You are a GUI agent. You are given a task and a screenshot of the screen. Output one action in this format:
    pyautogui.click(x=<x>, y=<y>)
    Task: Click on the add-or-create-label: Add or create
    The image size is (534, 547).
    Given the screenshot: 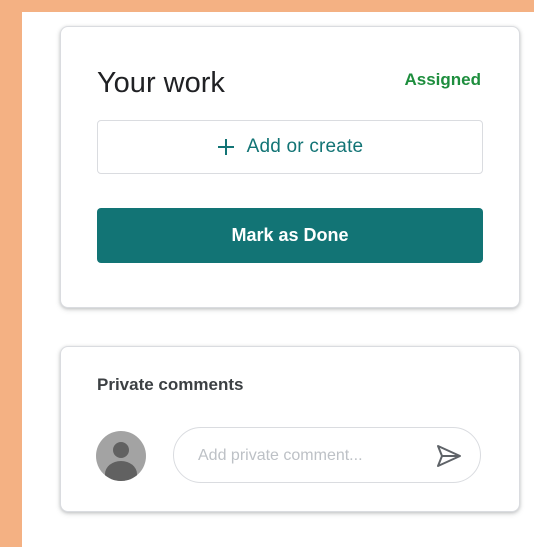 What is the action you would take?
    pyautogui.click(x=305, y=146)
    